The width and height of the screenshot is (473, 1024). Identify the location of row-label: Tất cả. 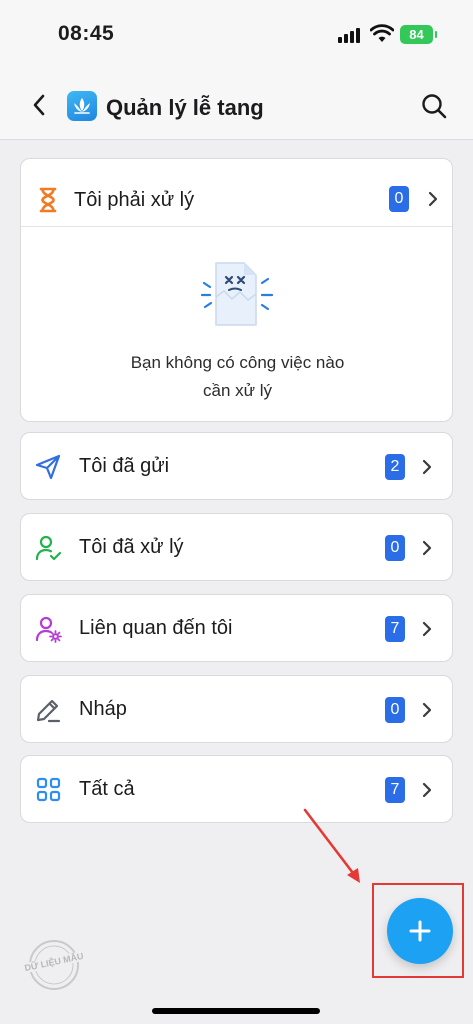
(107, 789).